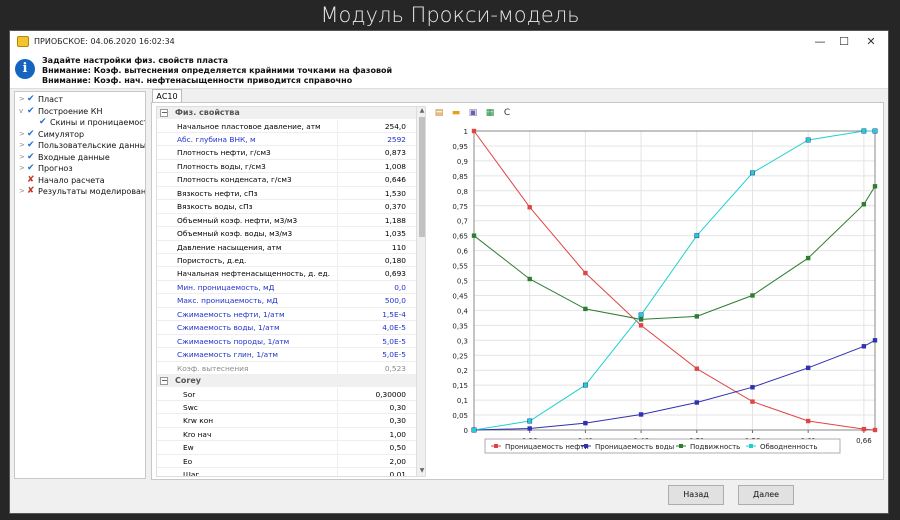  Describe the element at coordinates (286, 274) in the screenshot. I see `property-row: Начальная нефтенасыщенность, д. ед. 0,693` at that location.